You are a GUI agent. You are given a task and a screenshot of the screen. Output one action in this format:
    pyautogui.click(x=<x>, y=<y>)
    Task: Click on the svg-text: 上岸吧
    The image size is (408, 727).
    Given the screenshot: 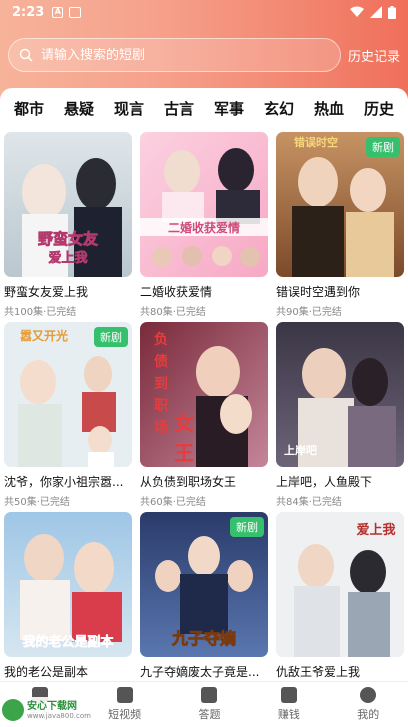 What is the action you would take?
    pyautogui.click(x=300, y=450)
    